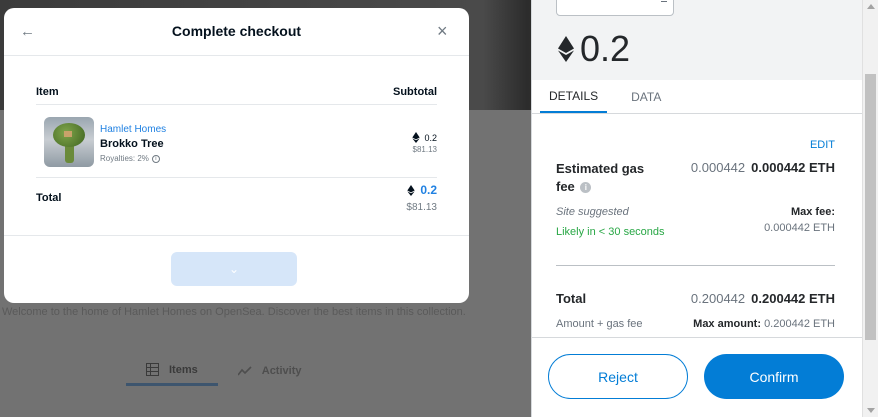 The image size is (878, 417). What do you see at coordinates (695, 265) in the screenshot?
I see `section-divider` at bounding box center [695, 265].